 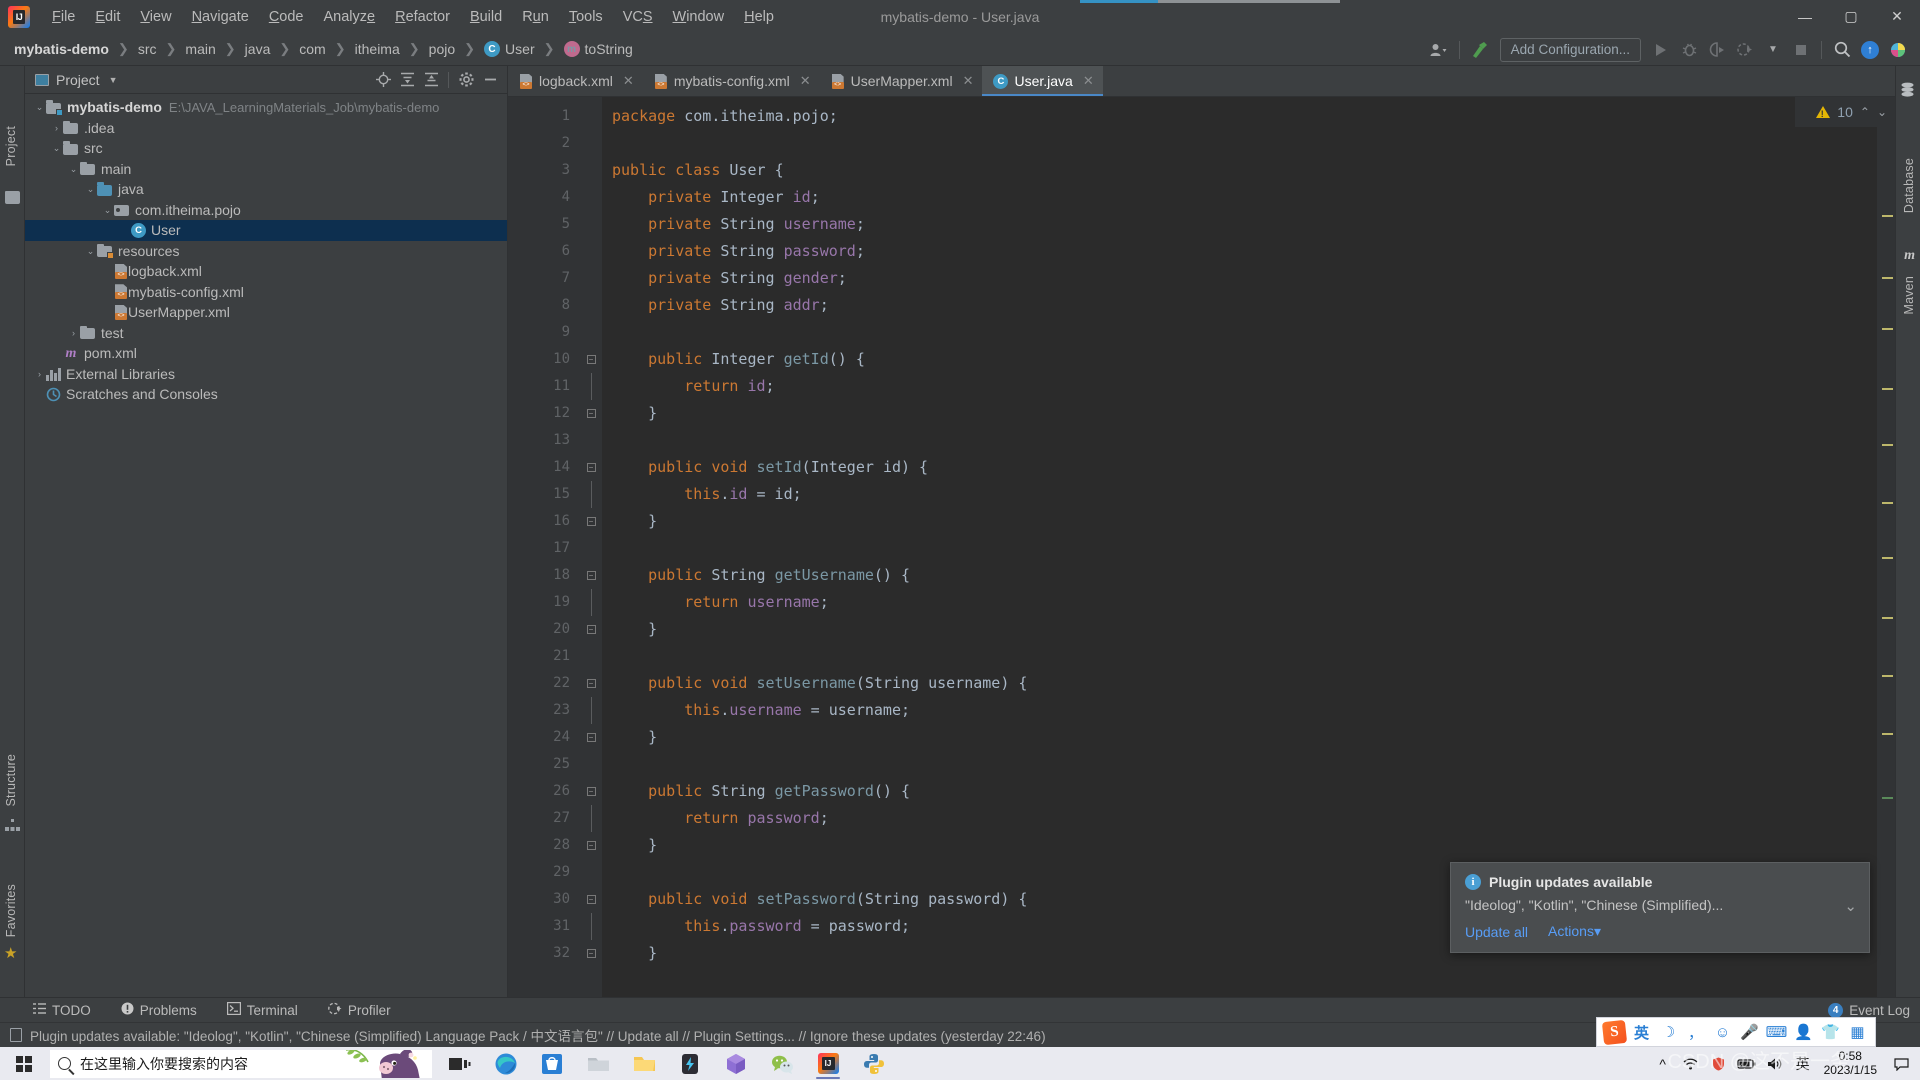 I want to click on tree-row: ·m pom.xml, so click(x=266, y=353).